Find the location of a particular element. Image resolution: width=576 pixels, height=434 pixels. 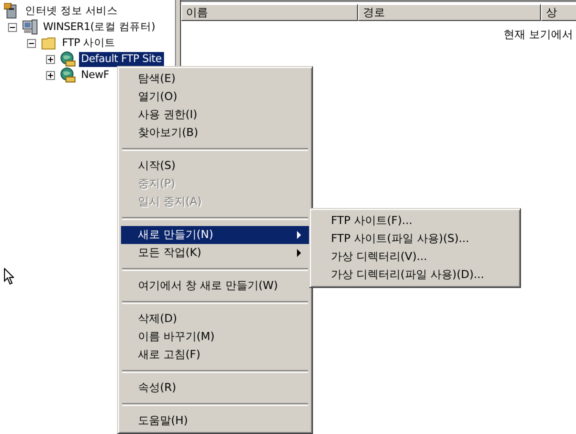

computer-icon is located at coordinates (30, 27).